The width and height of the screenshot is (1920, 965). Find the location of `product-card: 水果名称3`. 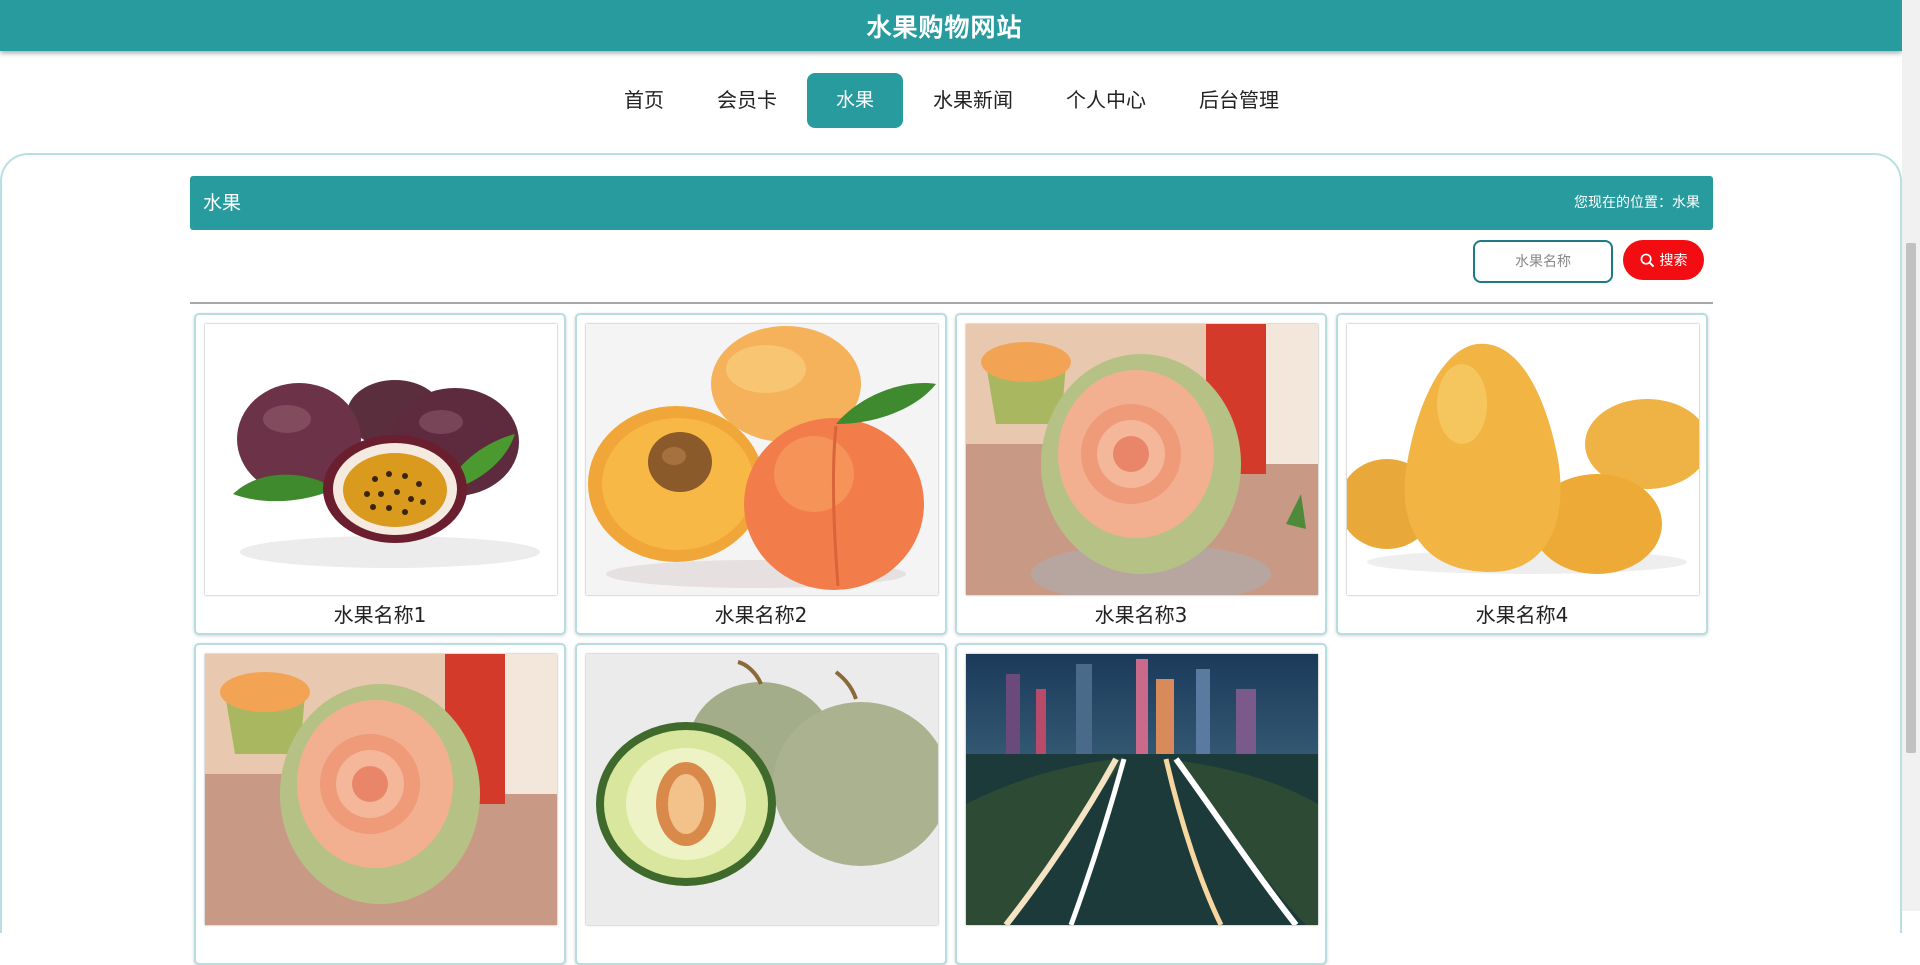

product-card: 水果名称3 is located at coordinates (1141, 474).